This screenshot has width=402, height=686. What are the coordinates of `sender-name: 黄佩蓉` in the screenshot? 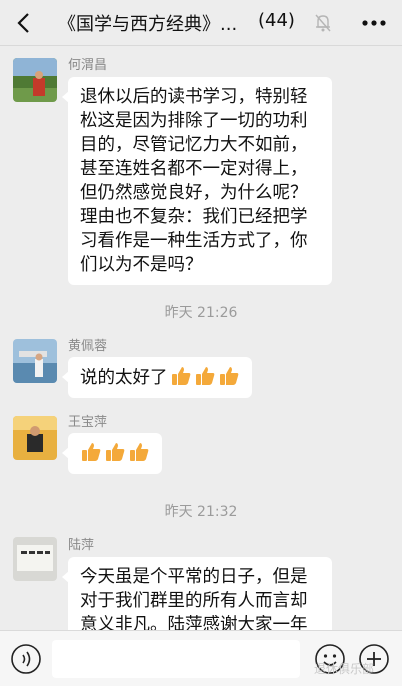 It's located at (88, 346).